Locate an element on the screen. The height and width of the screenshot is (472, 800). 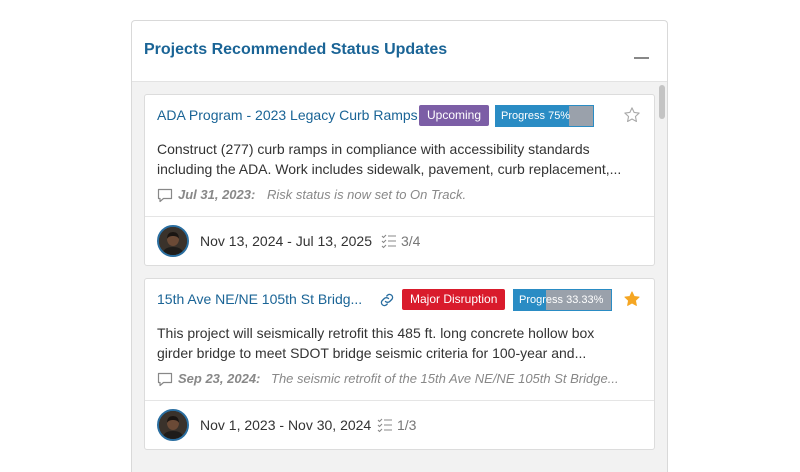
progress-label: Progress 75% is located at coordinates (536, 116).